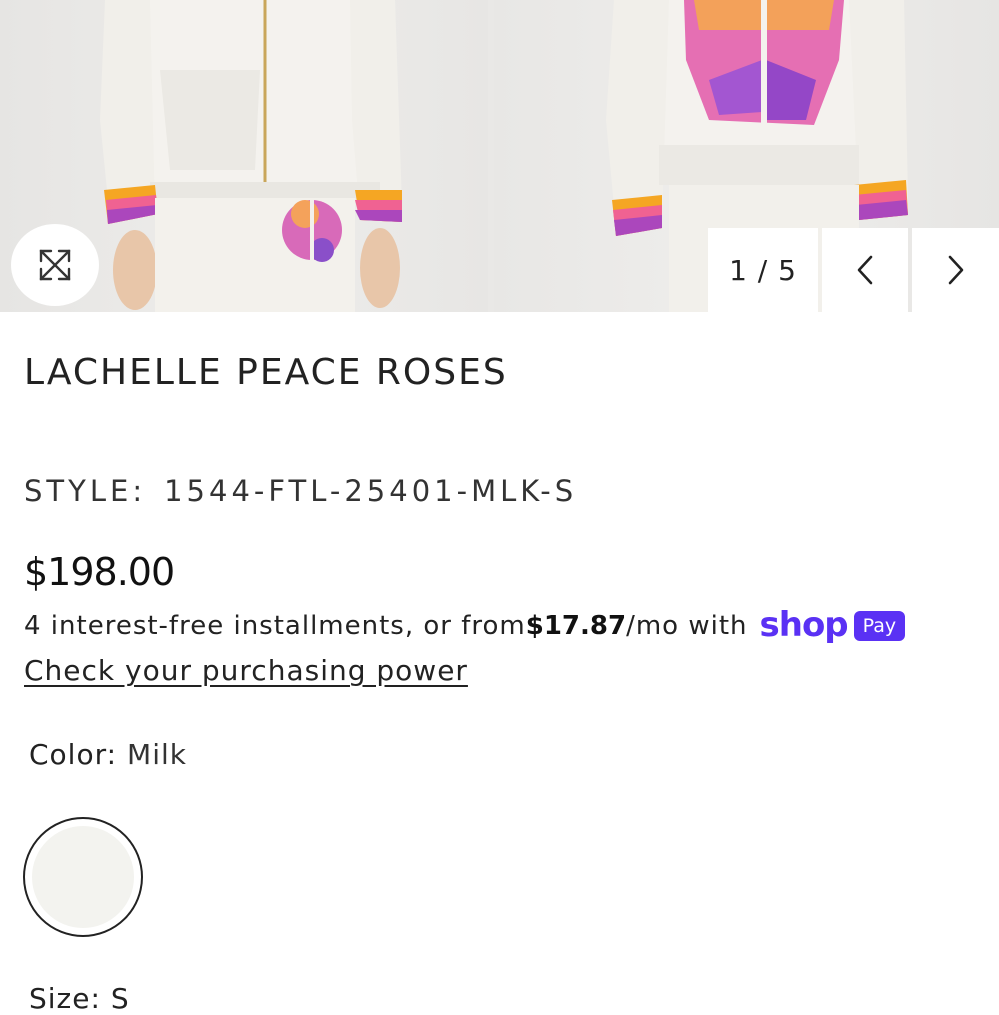  I want to click on expand-arrows-icon, so click(55, 265).